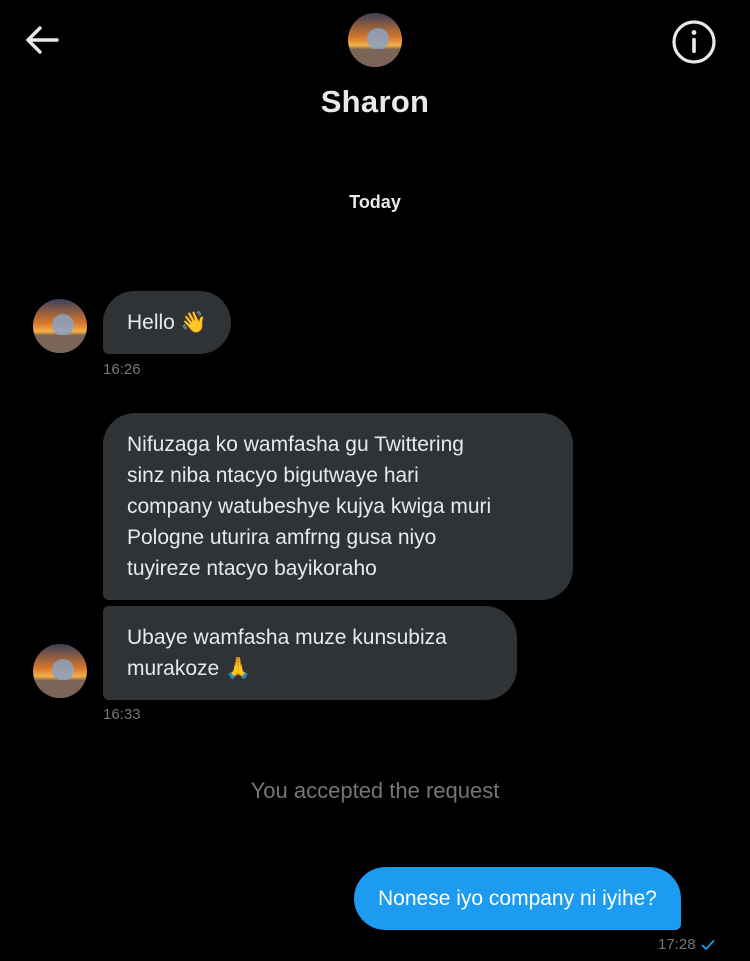 This screenshot has width=750, height=961. What do you see at coordinates (707, 944) in the screenshot?
I see `check-icon` at bounding box center [707, 944].